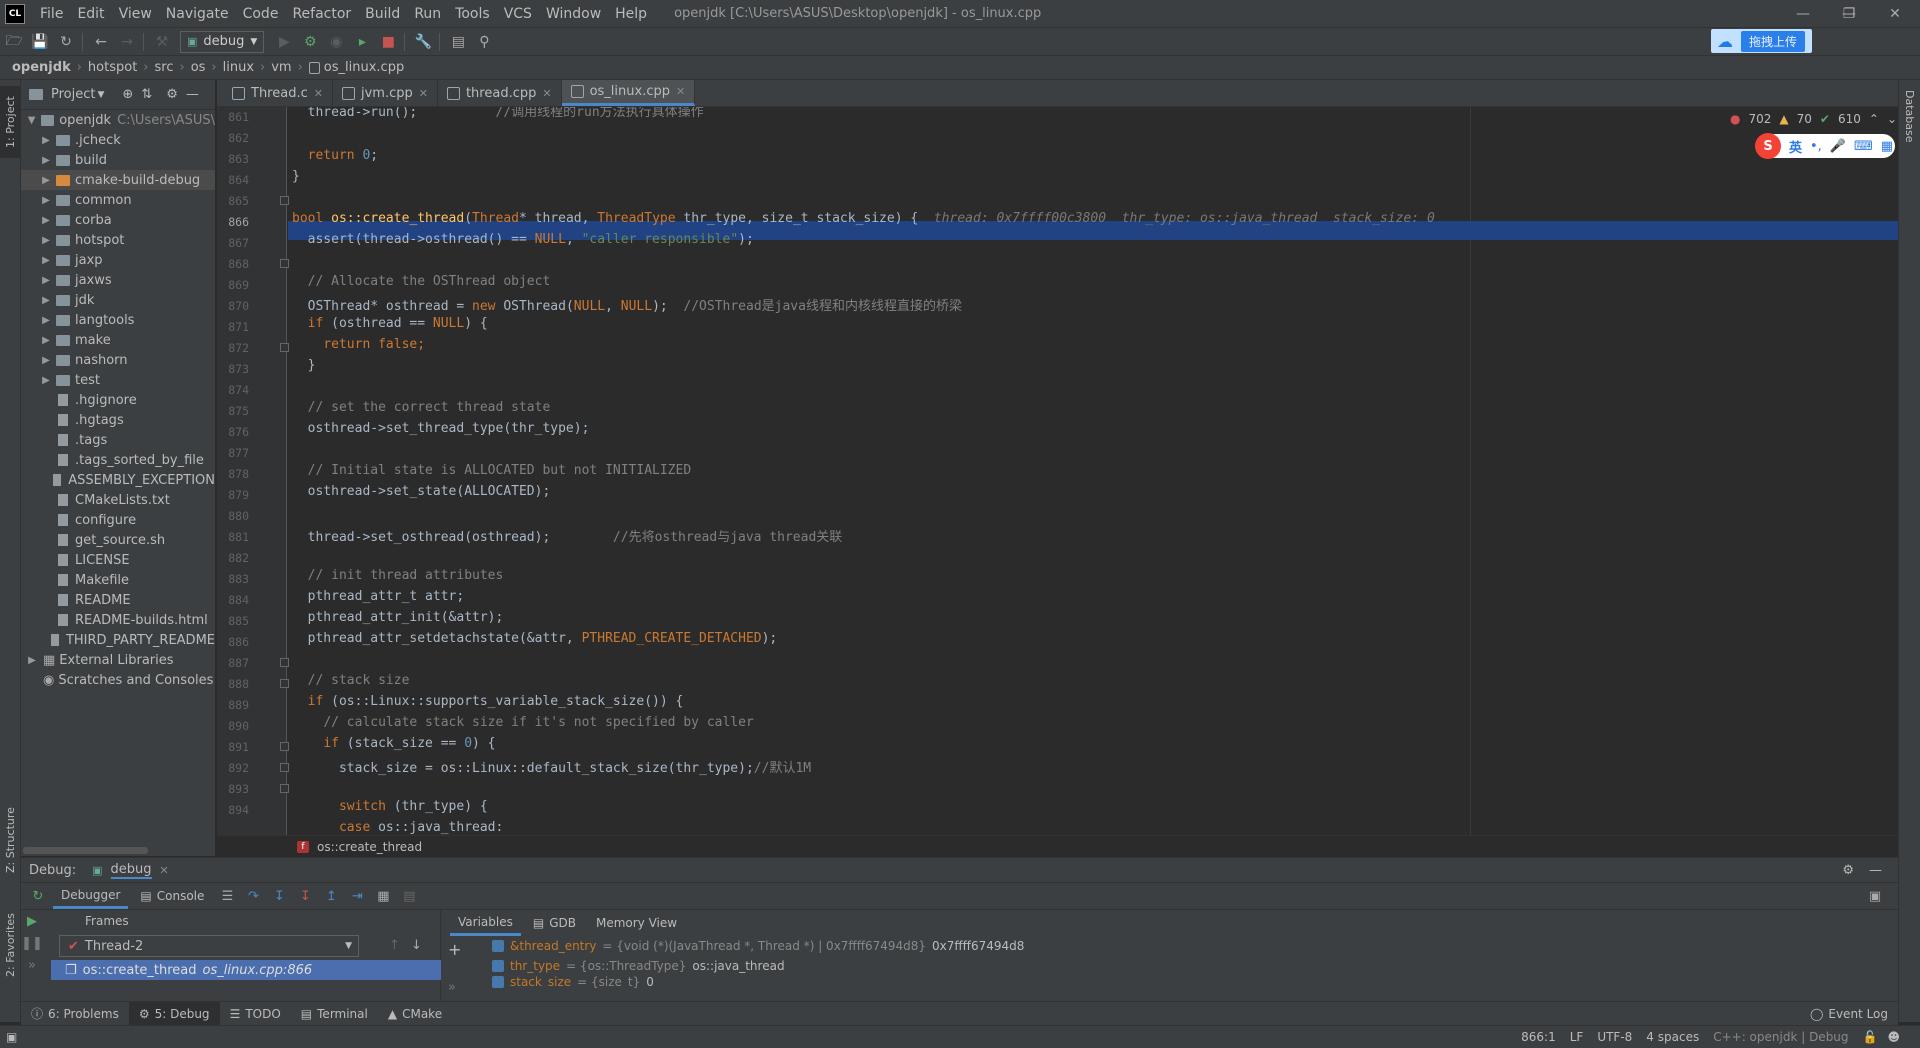  Describe the element at coordinates (278, 93) in the screenshot. I see `tab-thread-c: Thread.c ✕` at that location.